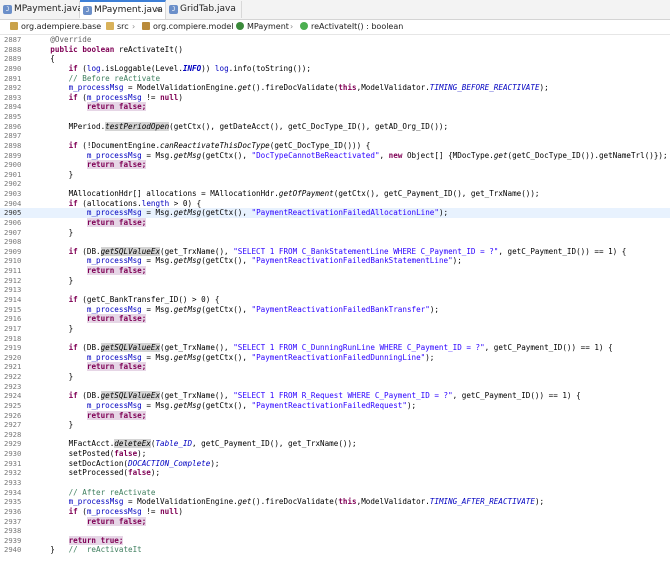  Describe the element at coordinates (335, 233) in the screenshot. I see `code-line: 2907 }` at that location.